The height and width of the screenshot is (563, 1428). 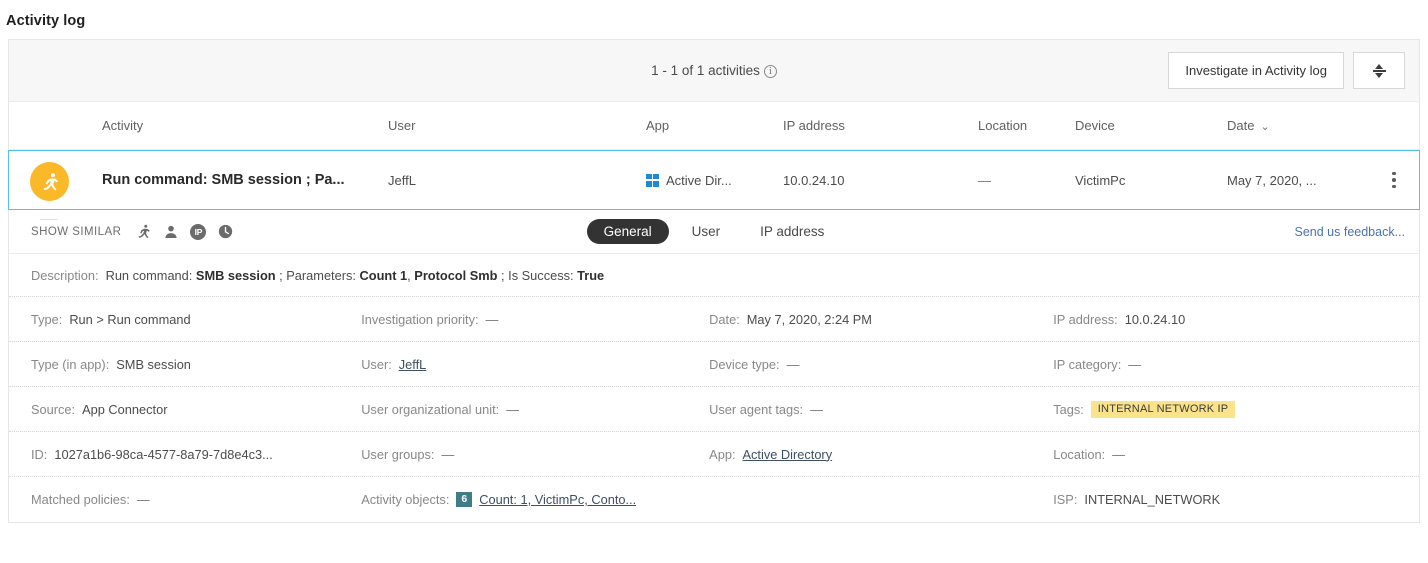 I want to click on detail-label: Investigation priority:, so click(x=420, y=319).